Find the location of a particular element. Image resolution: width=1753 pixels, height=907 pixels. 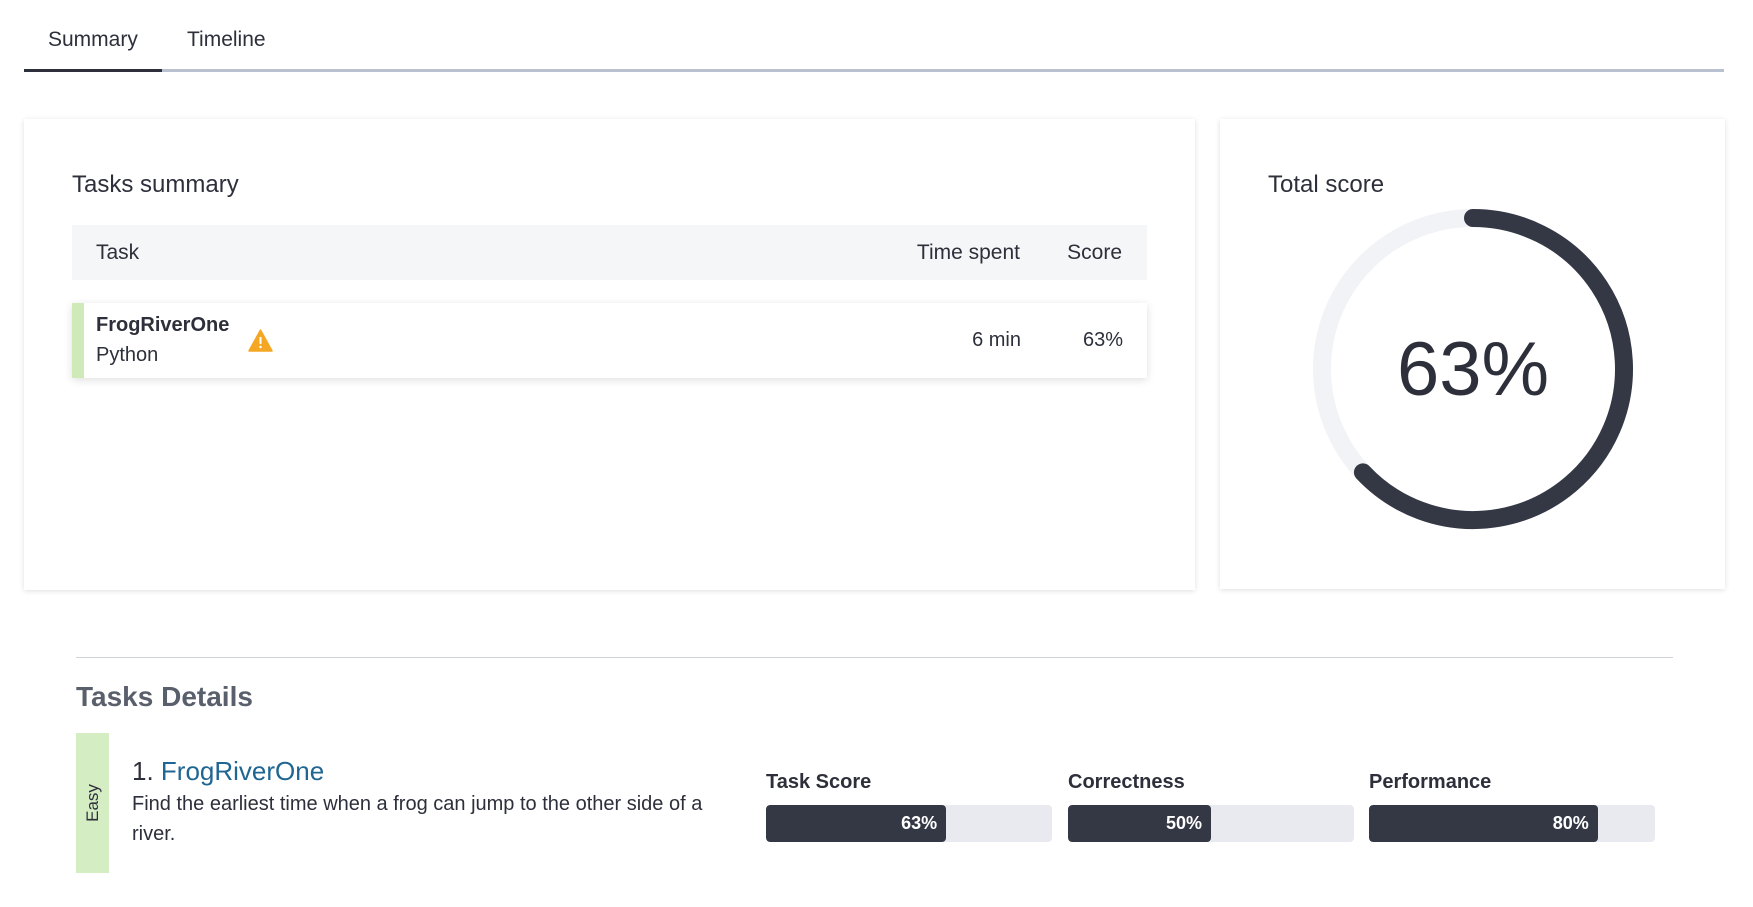

metric-value: 63% is located at coordinates (919, 823).